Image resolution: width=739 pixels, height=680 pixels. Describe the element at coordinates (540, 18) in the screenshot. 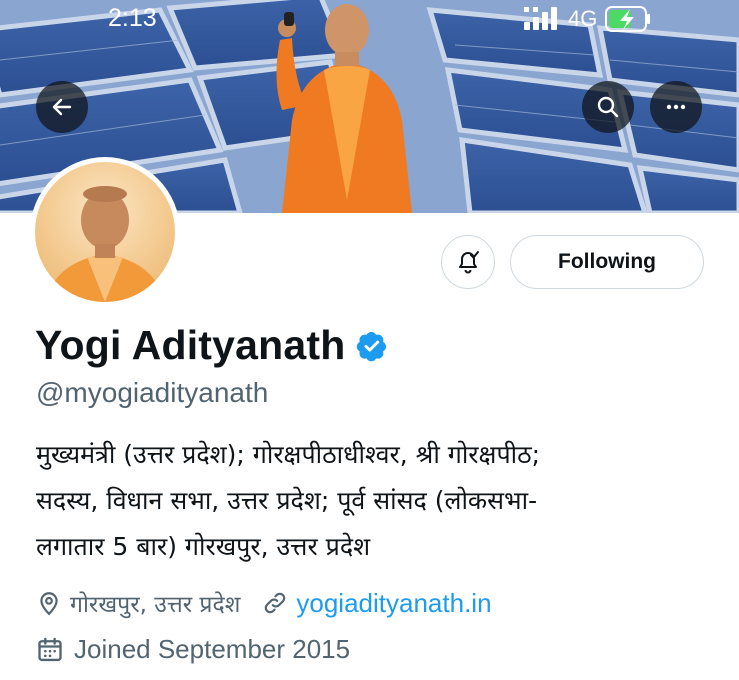

I see `signal-icon` at that location.